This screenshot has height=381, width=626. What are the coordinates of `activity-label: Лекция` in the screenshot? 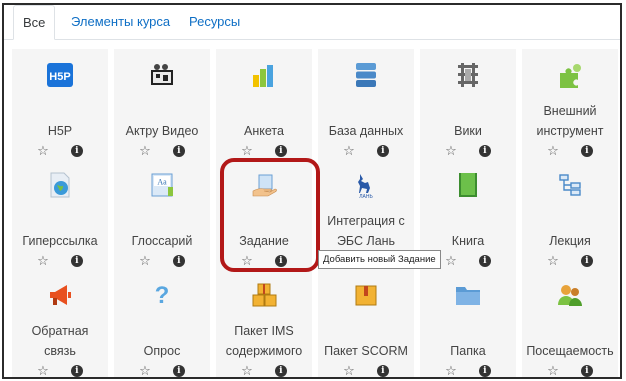 It's located at (570, 241).